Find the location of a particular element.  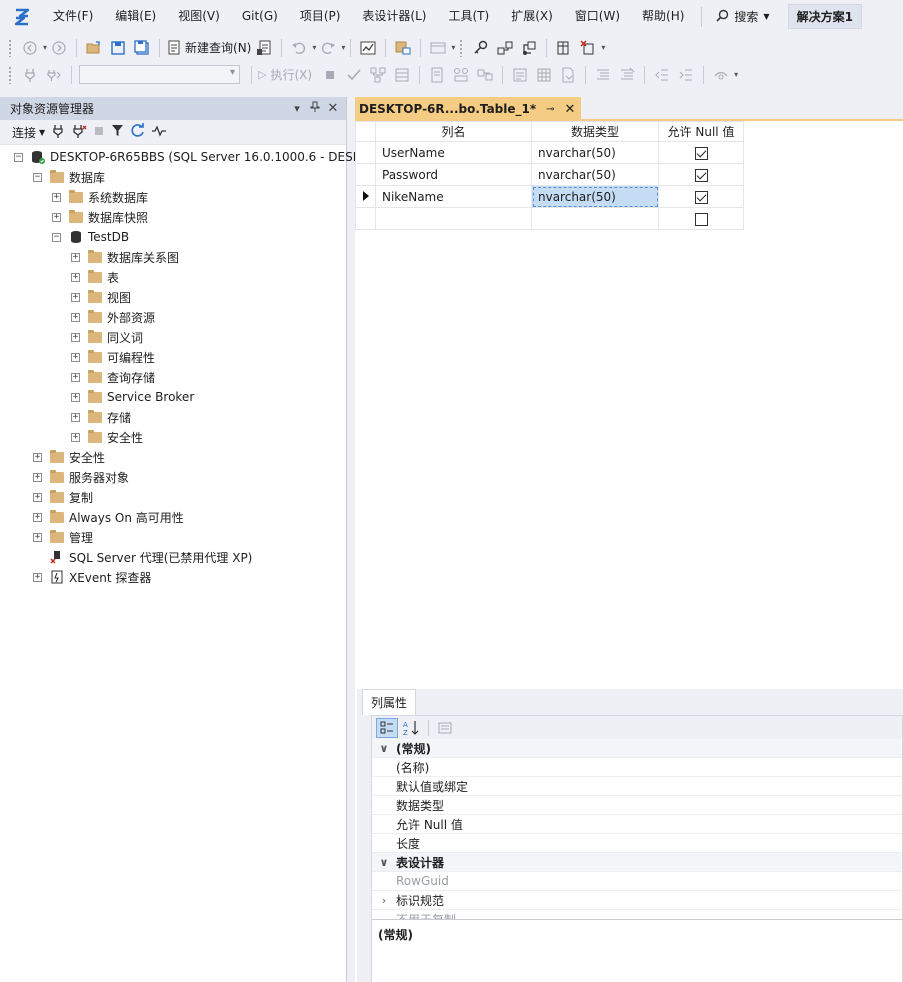

property-row: (名称) is located at coordinates (637, 767).